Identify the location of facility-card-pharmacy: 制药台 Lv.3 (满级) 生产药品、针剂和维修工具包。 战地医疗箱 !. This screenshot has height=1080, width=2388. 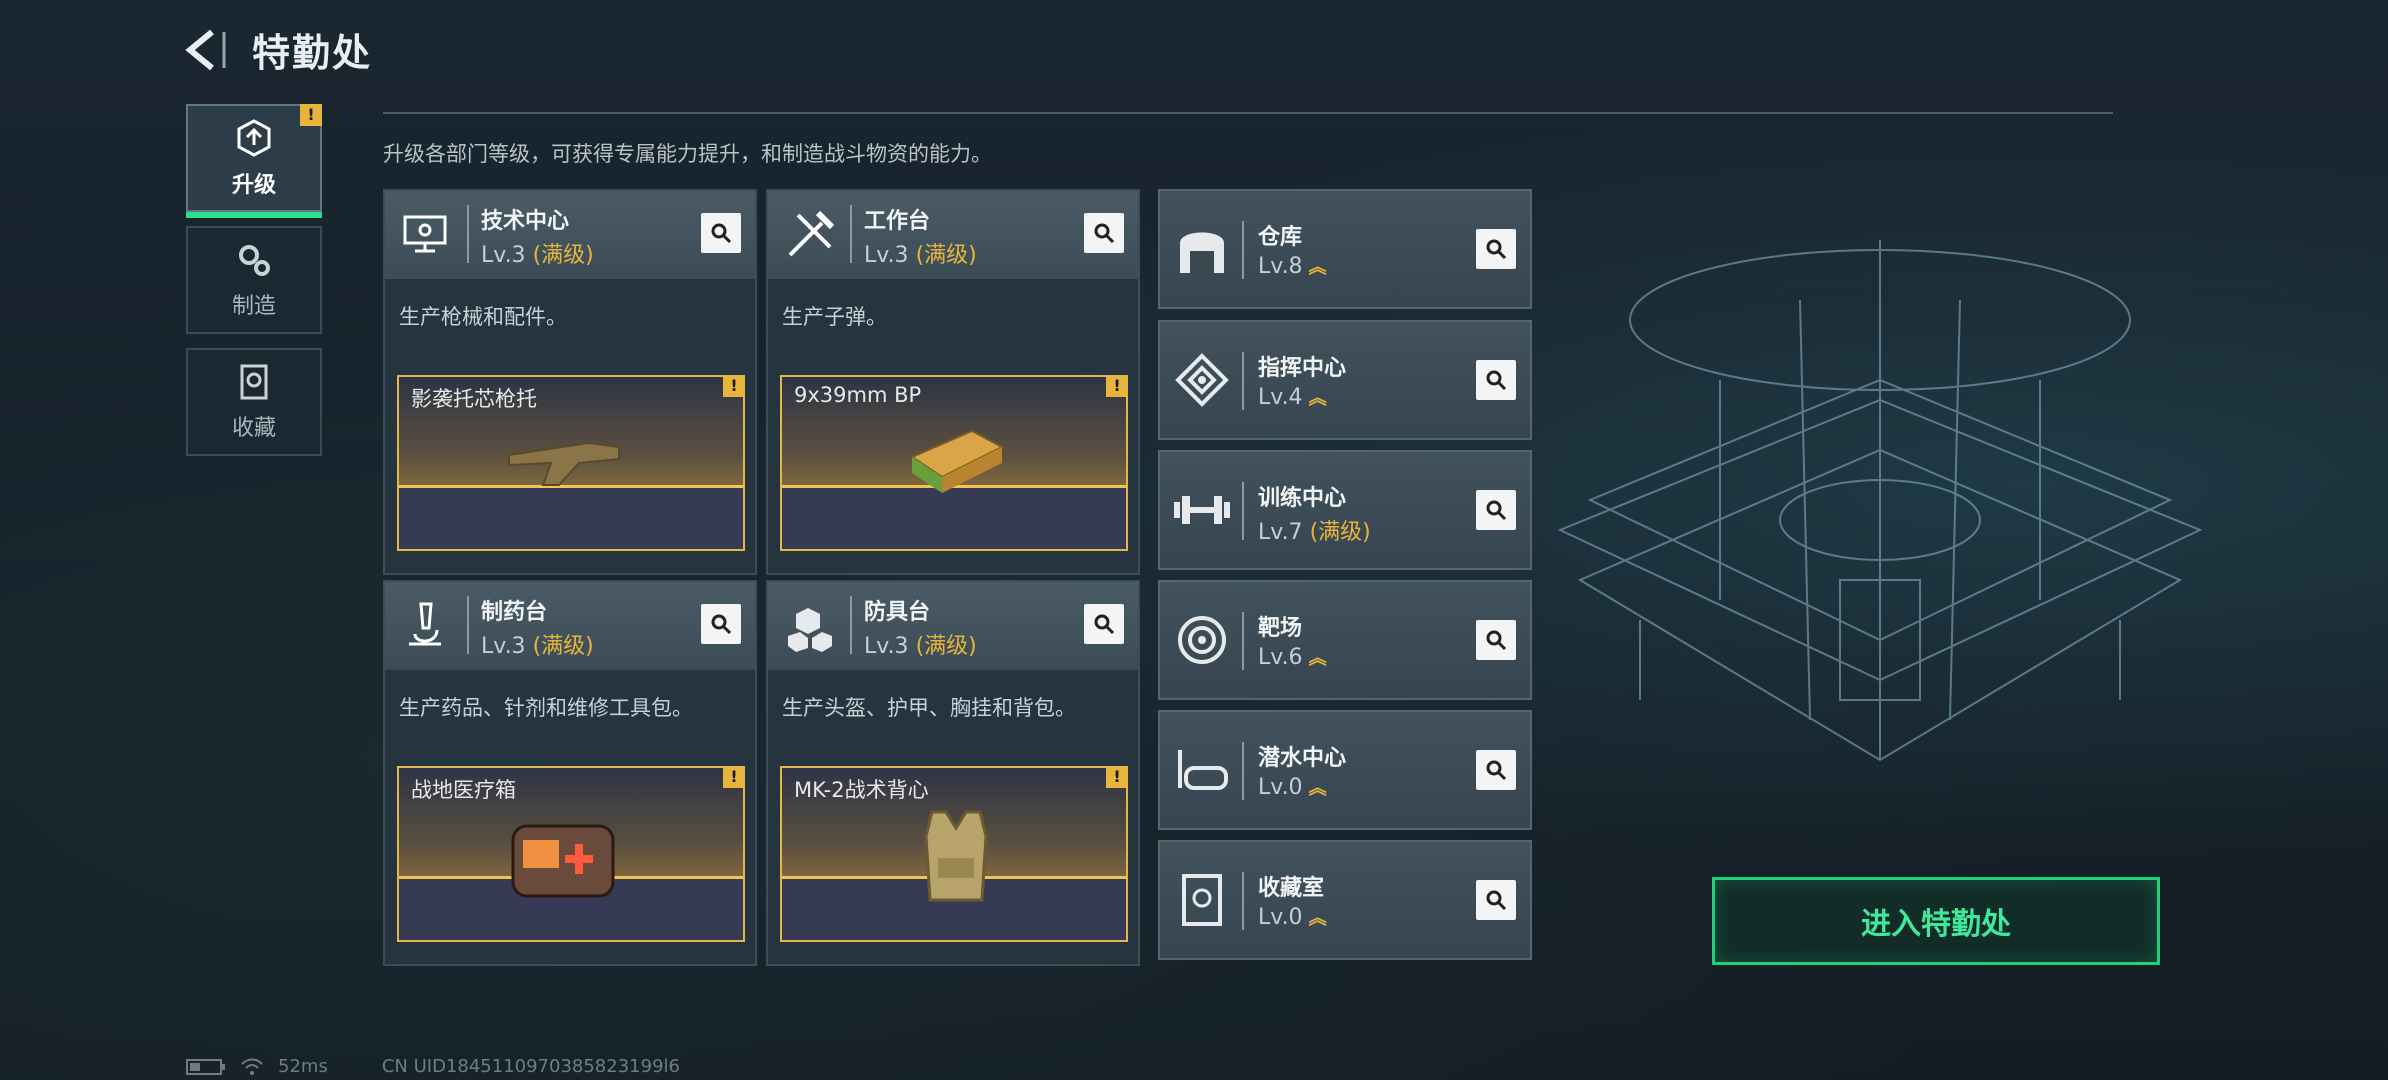
(570, 773).